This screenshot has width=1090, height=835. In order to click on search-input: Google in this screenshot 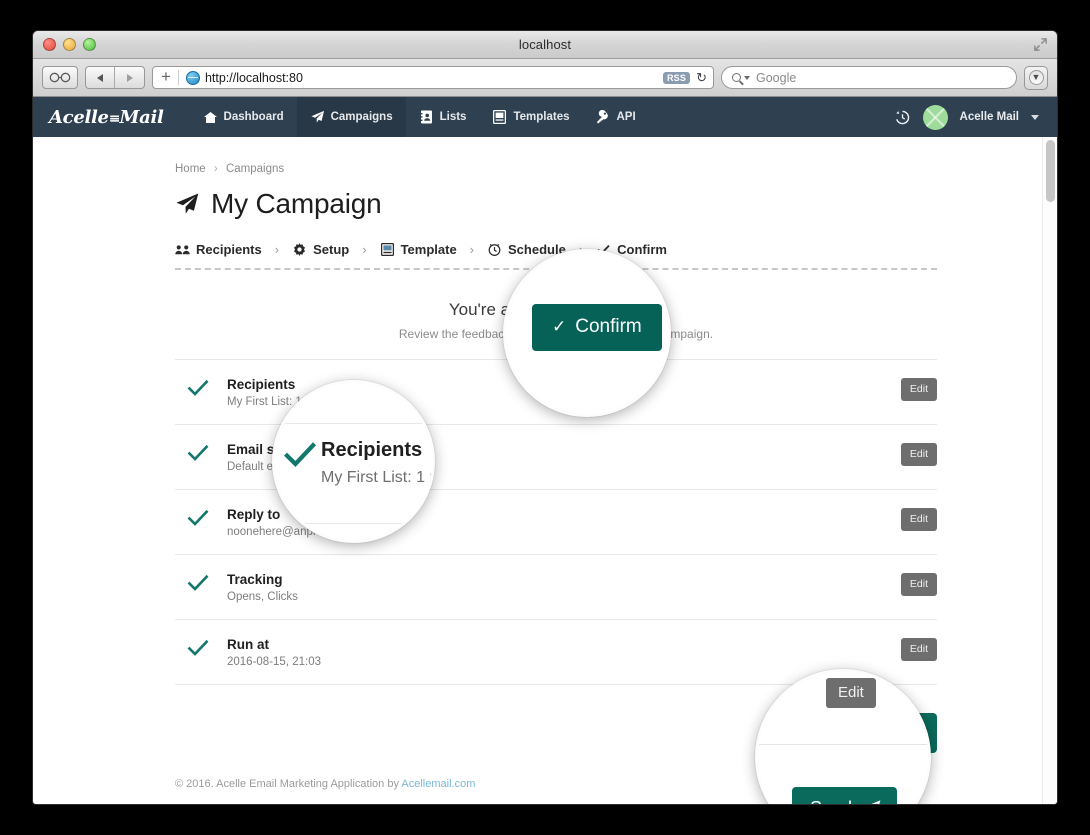, I will do `click(869, 77)`.